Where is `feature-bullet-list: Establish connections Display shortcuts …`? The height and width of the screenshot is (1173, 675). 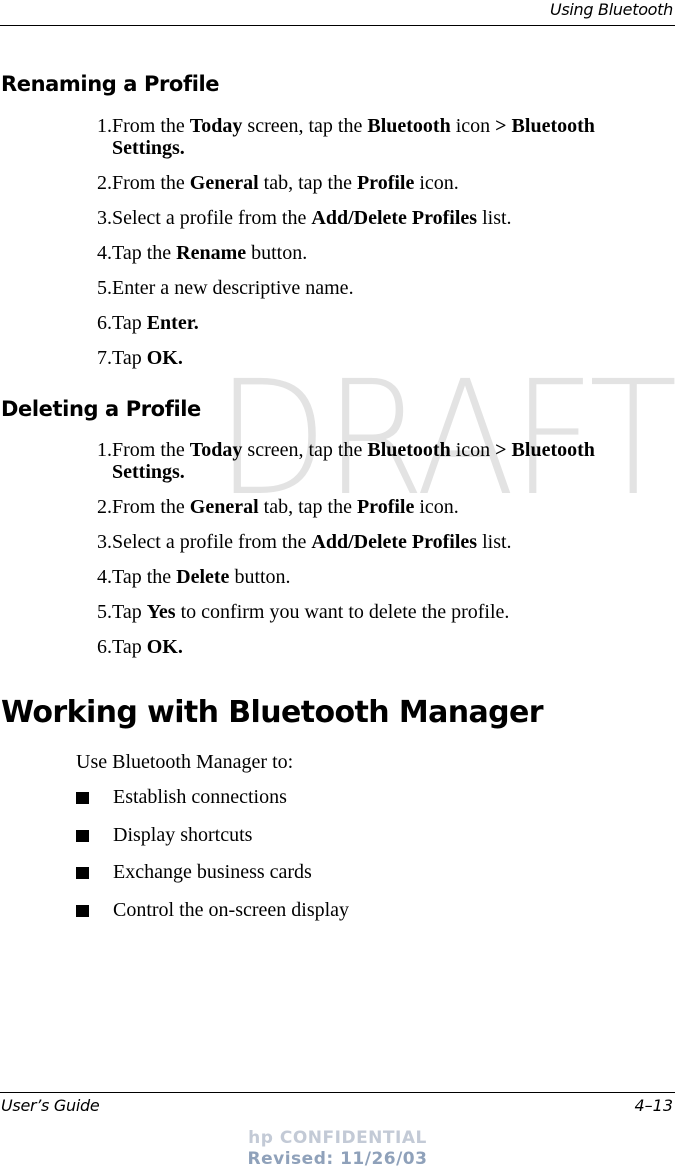 feature-bullet-list: Establish connections Display shortcuts … is located at coordinates (337, 861).